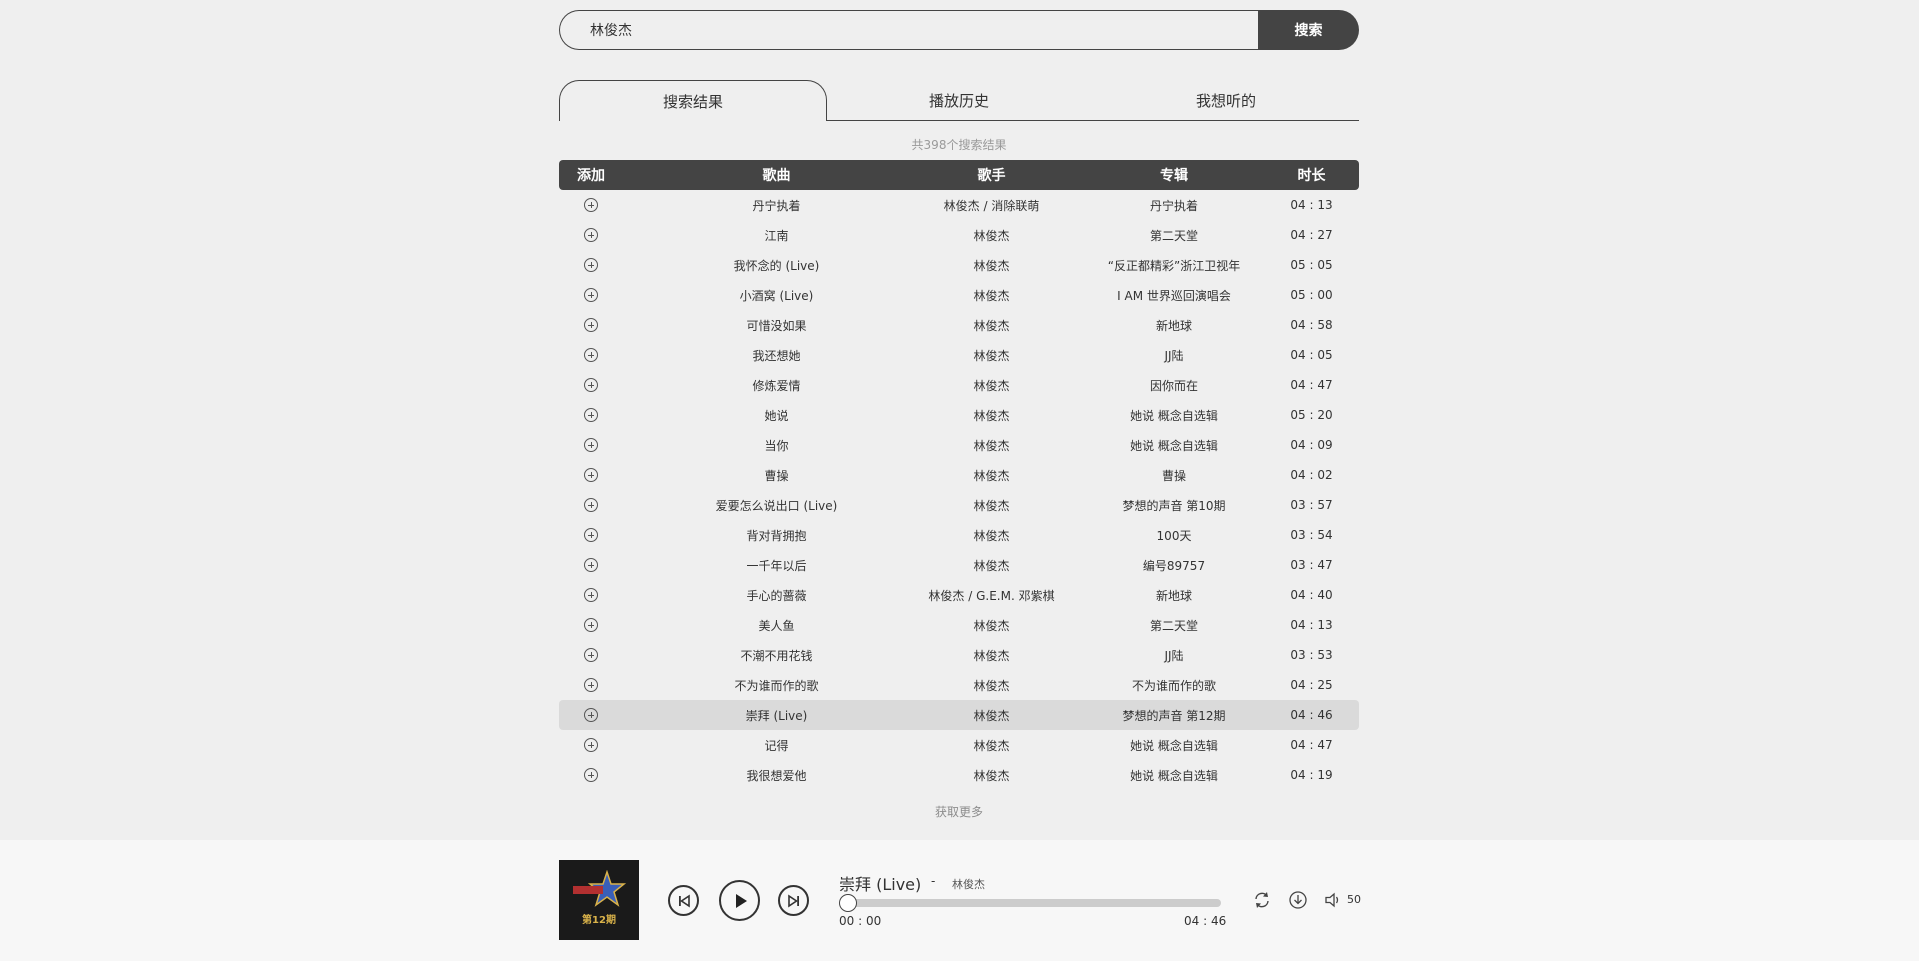  What do you see at coordinates (959, 235) in the screenshot?
I see `table-row: 江南 林俊杰 第二天堂 04 : 27` at bounding box center [959, 235].